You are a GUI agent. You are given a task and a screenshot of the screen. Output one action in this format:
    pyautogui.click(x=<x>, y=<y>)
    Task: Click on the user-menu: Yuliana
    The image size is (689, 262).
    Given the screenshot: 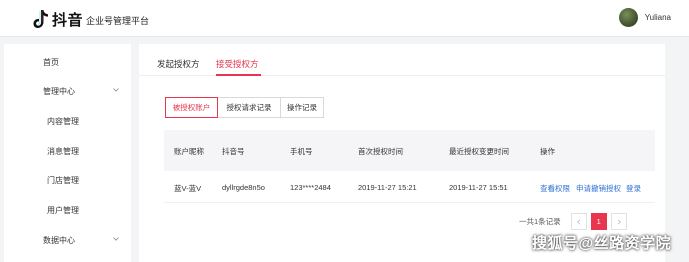 What is the action you would take?
    pyautogui.click(x=644, y=17)
    